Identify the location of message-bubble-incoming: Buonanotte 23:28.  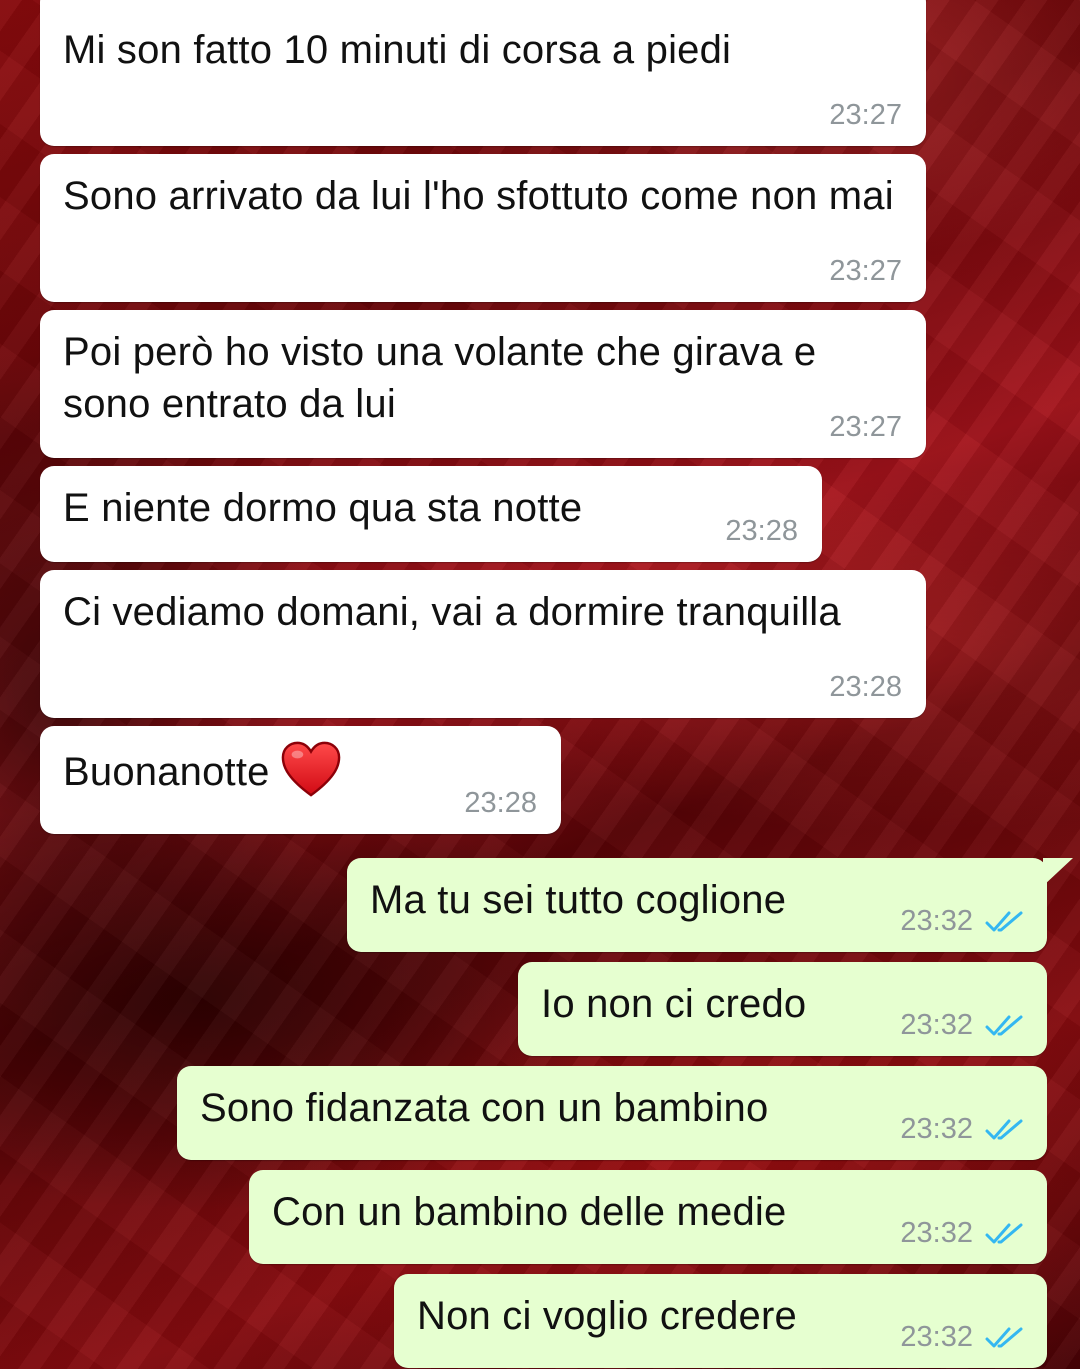
(300, 780).